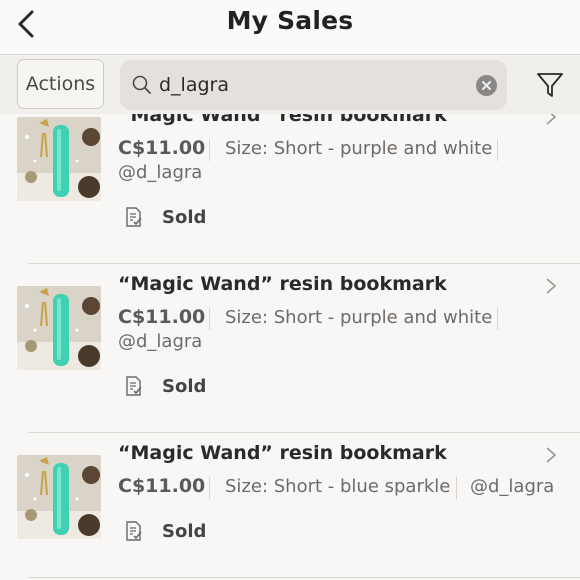 The width and height of the screenshot is (580, 580). I want to click on search-icon, so click(141, 84).